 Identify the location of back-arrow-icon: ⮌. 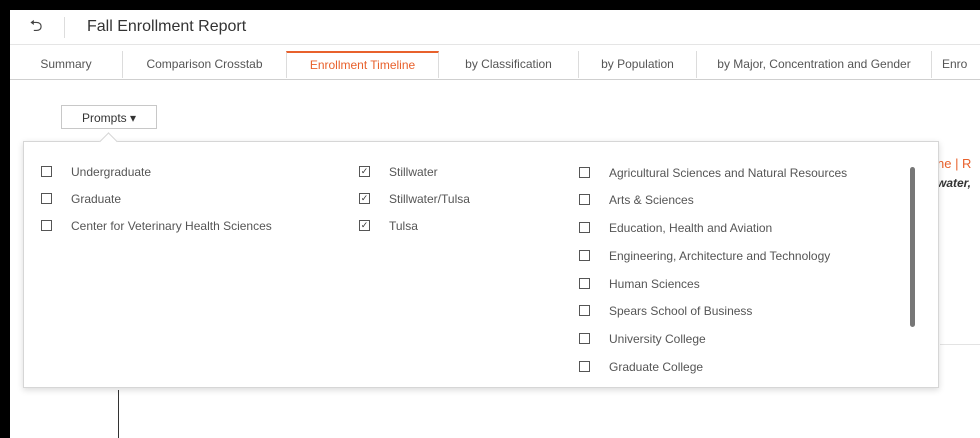
(36, 27).